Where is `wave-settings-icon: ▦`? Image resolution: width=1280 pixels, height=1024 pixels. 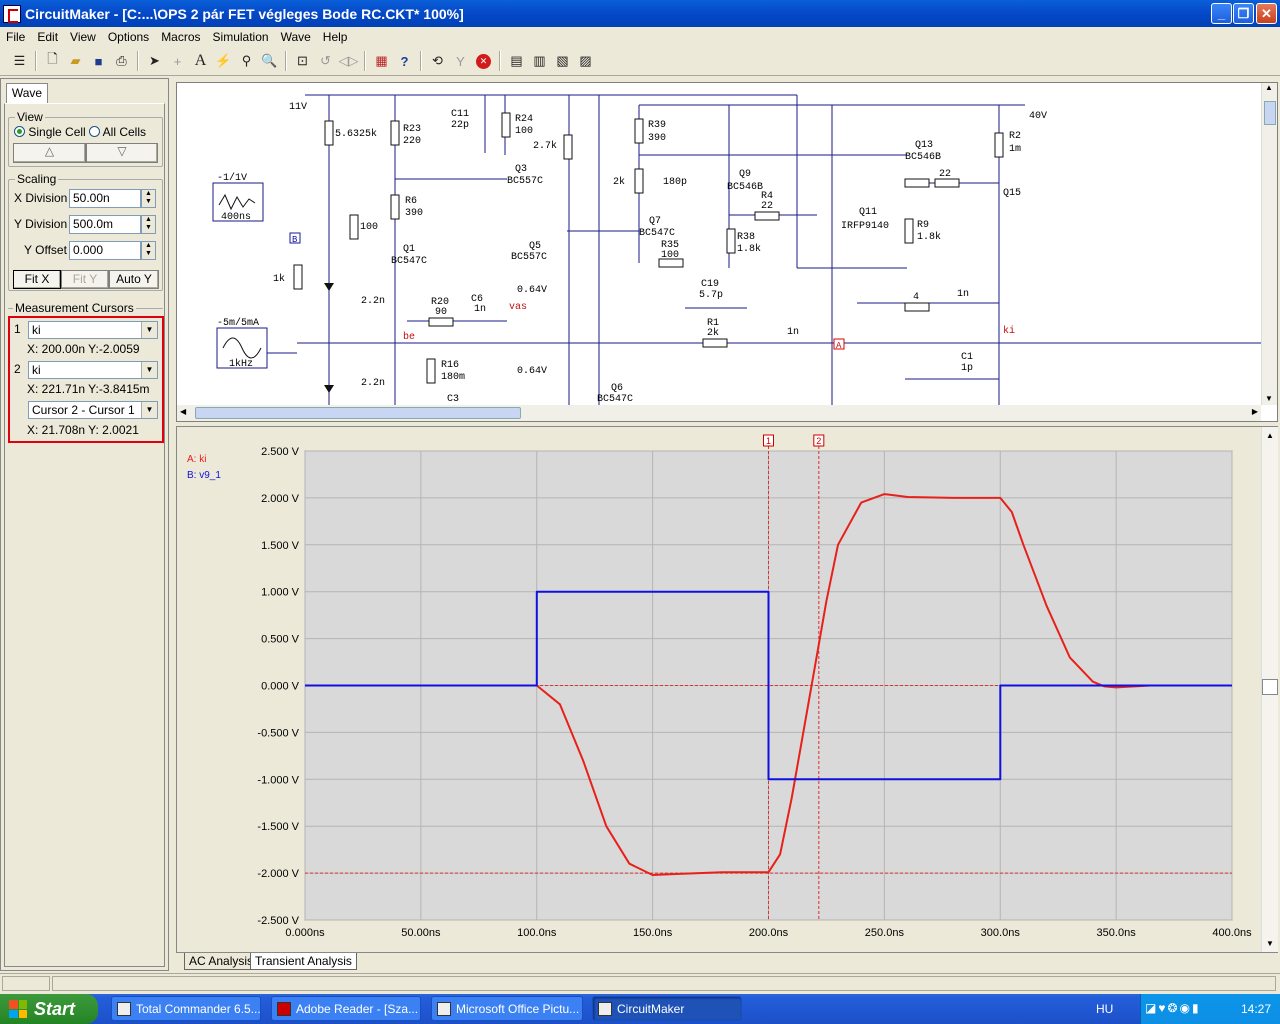
wave-settings-icon: ▦ is located at coordinates (381, 61).